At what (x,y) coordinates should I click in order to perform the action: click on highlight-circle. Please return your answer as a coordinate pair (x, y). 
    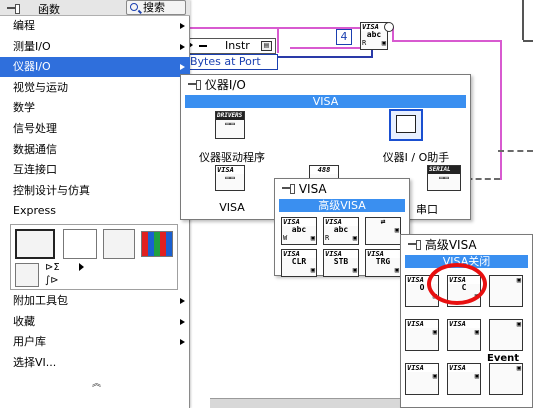
    Looking at the image, I should click on (457, 284).